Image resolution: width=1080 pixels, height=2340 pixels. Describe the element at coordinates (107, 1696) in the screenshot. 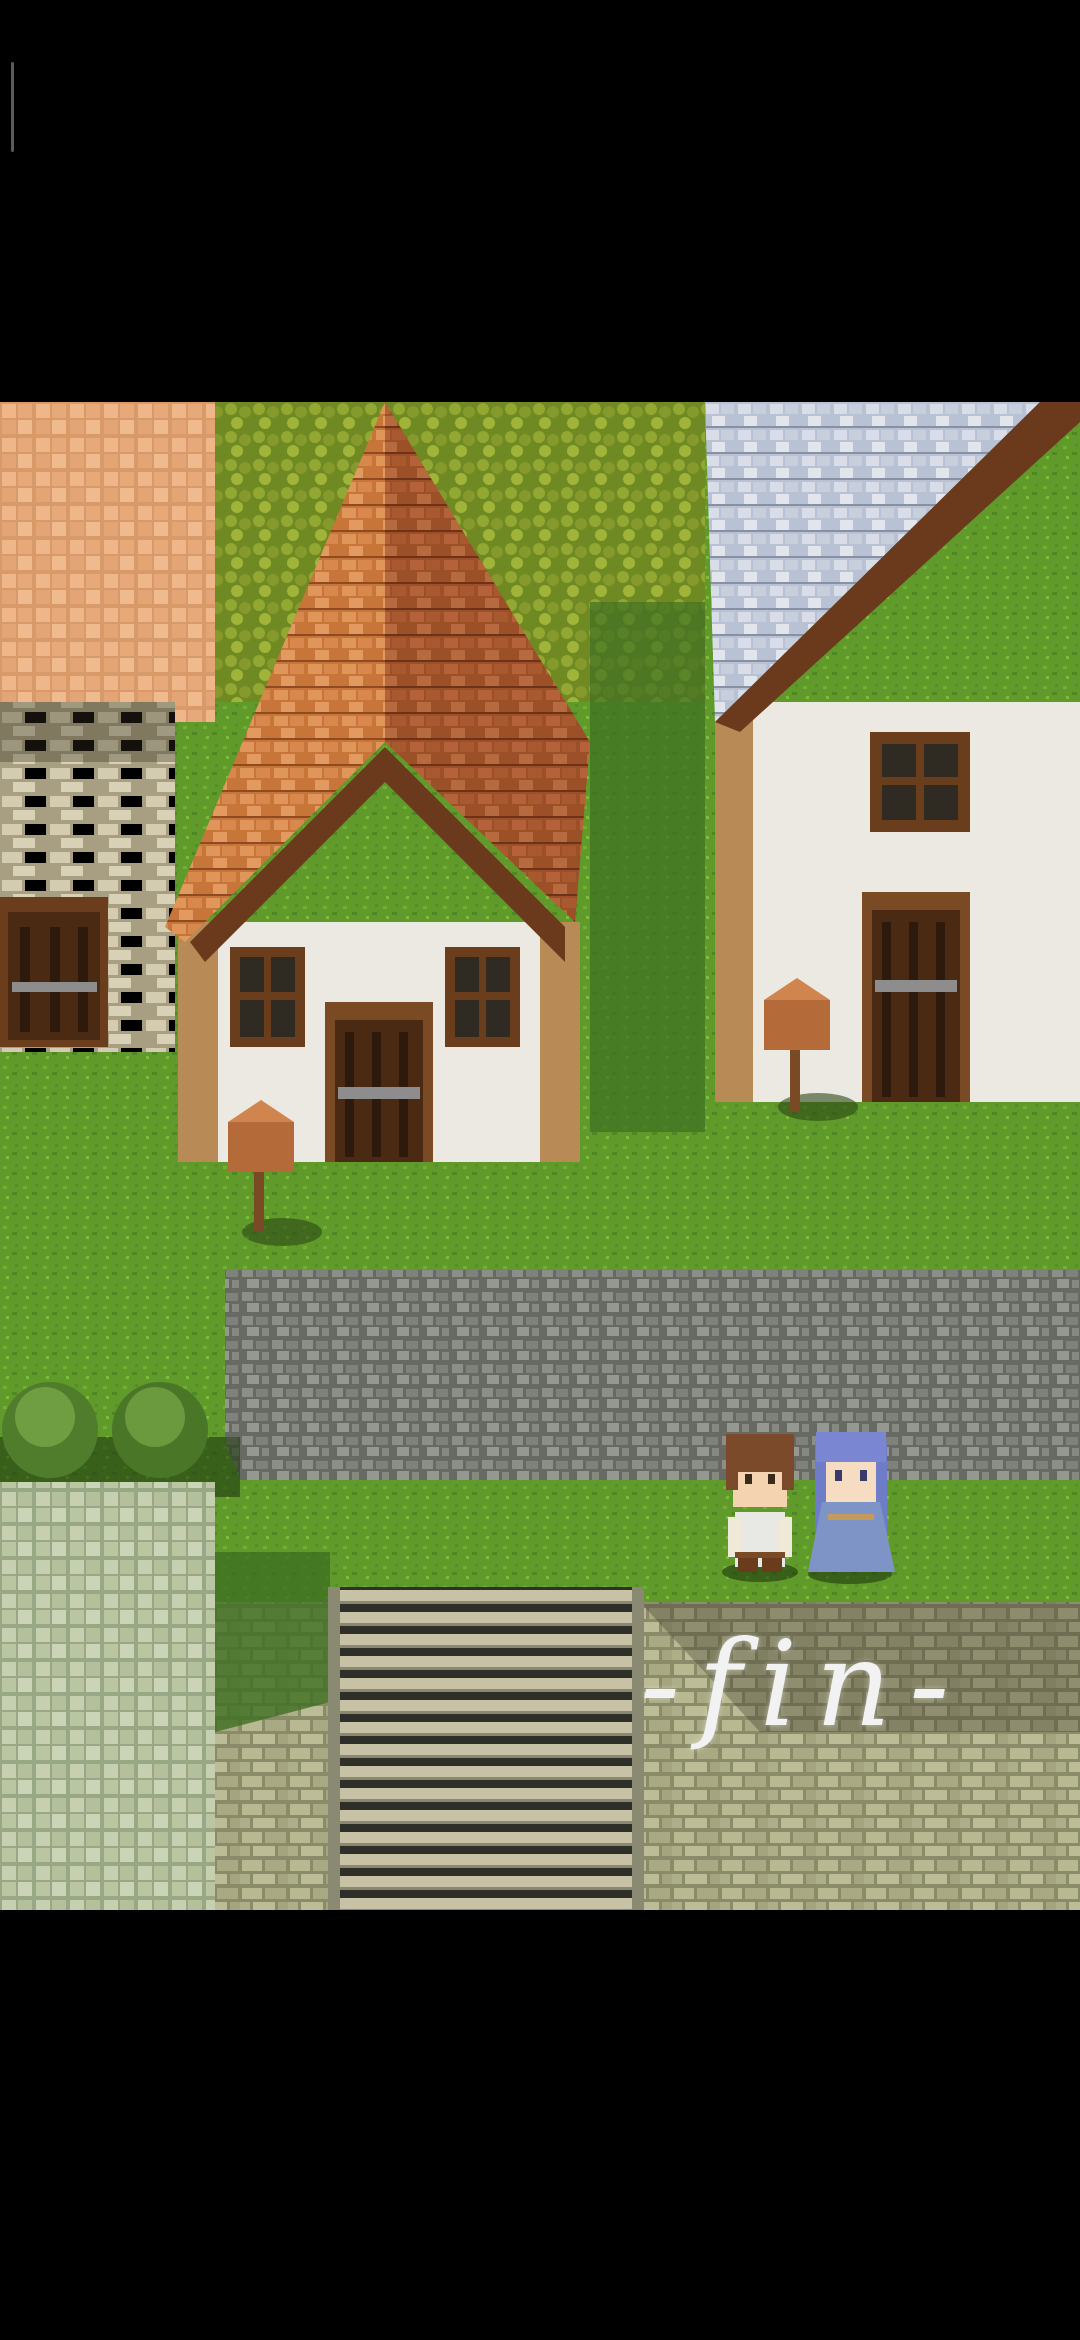

I see `lower-left-roof` at that location.